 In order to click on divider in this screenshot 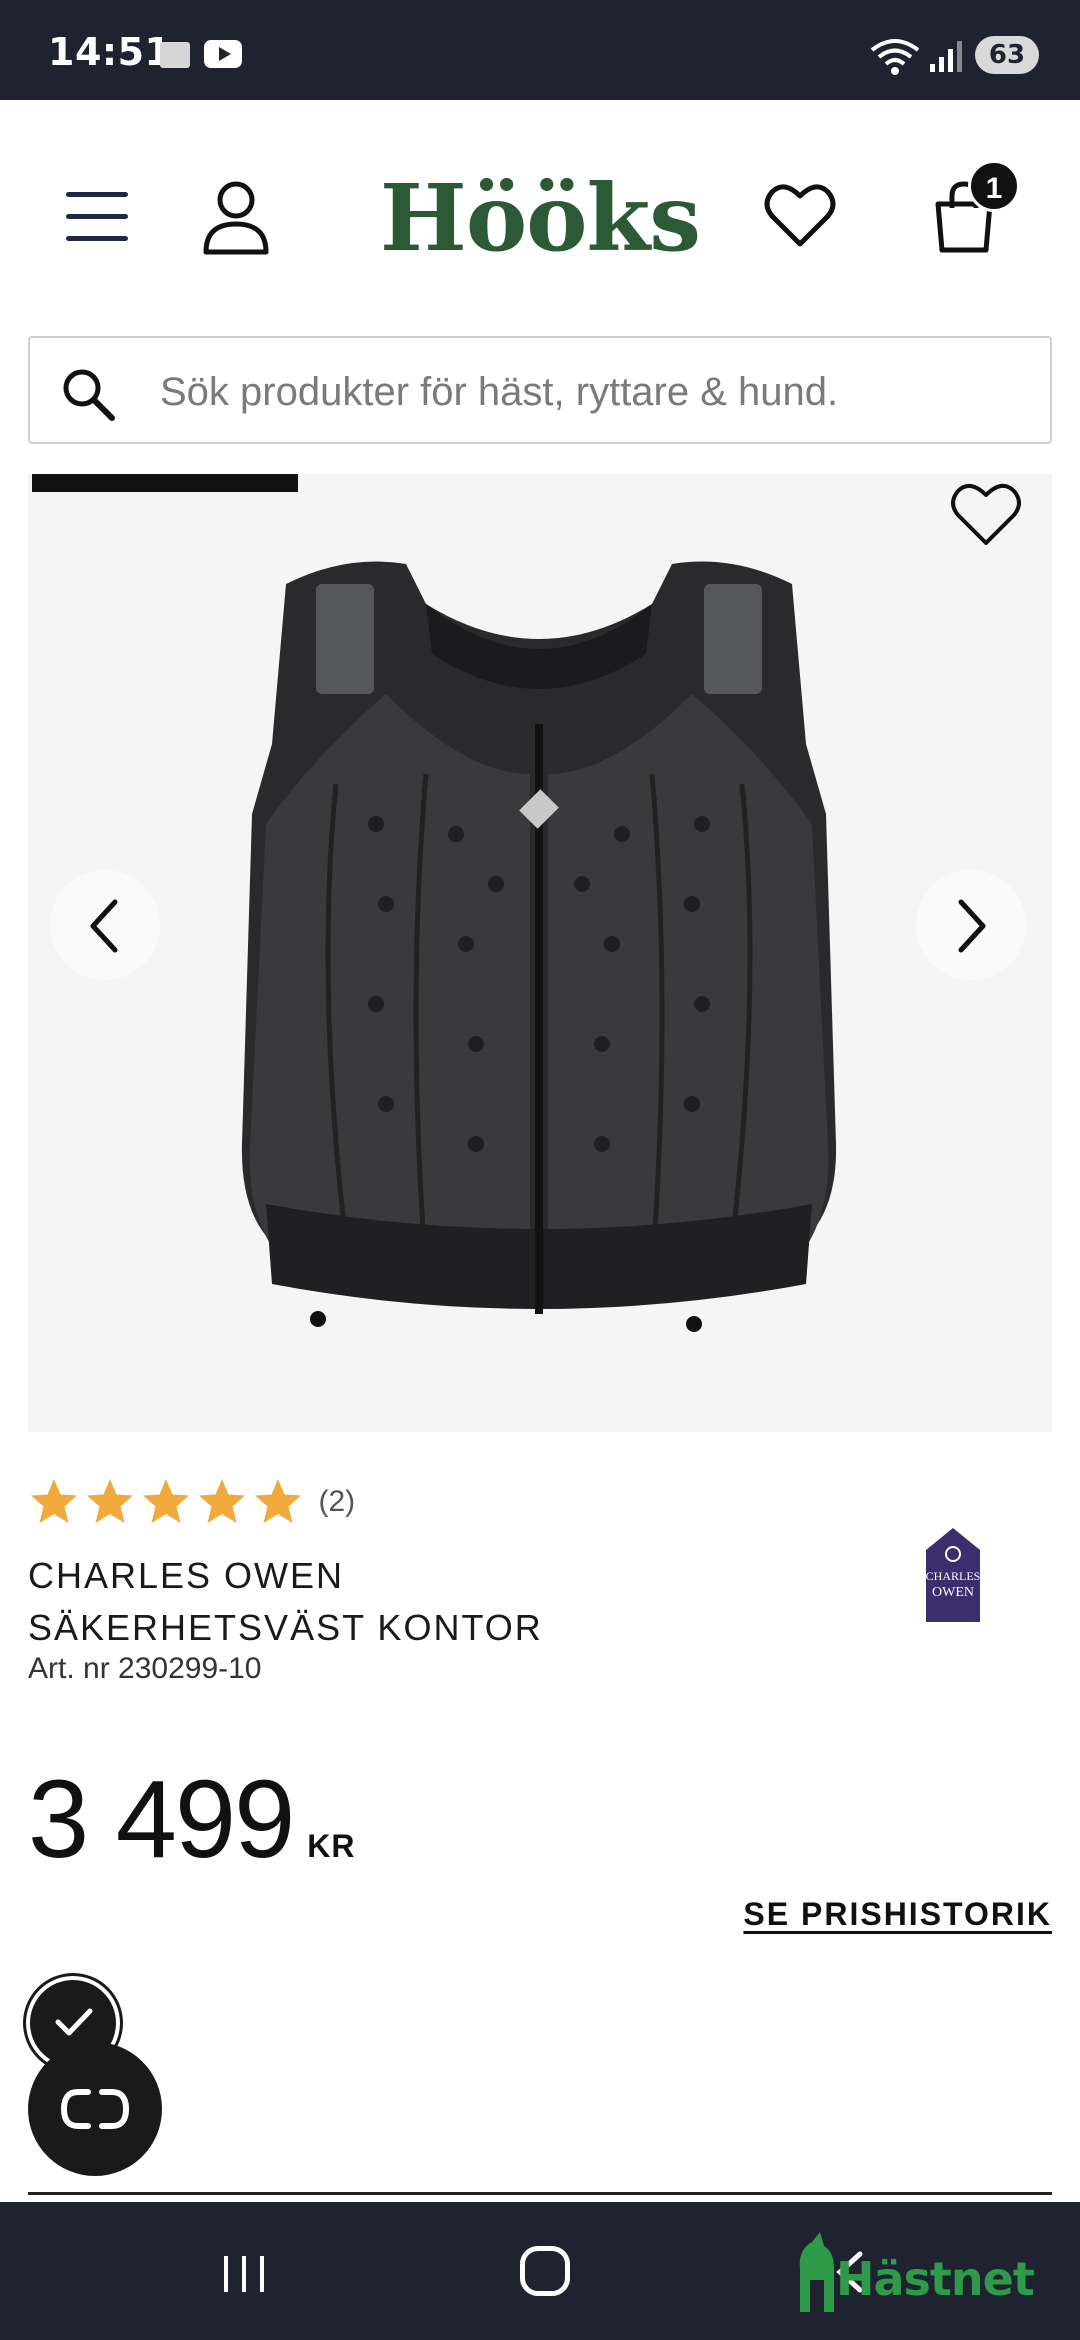, I will do `click(540, 2193)`.